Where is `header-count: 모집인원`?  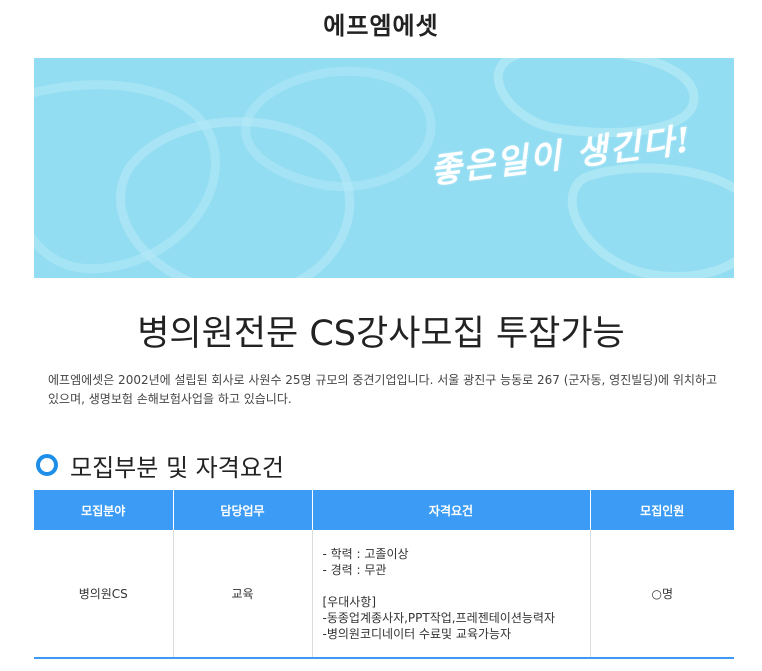
header-count: 모집인원 is located at coordinates (662, 510).